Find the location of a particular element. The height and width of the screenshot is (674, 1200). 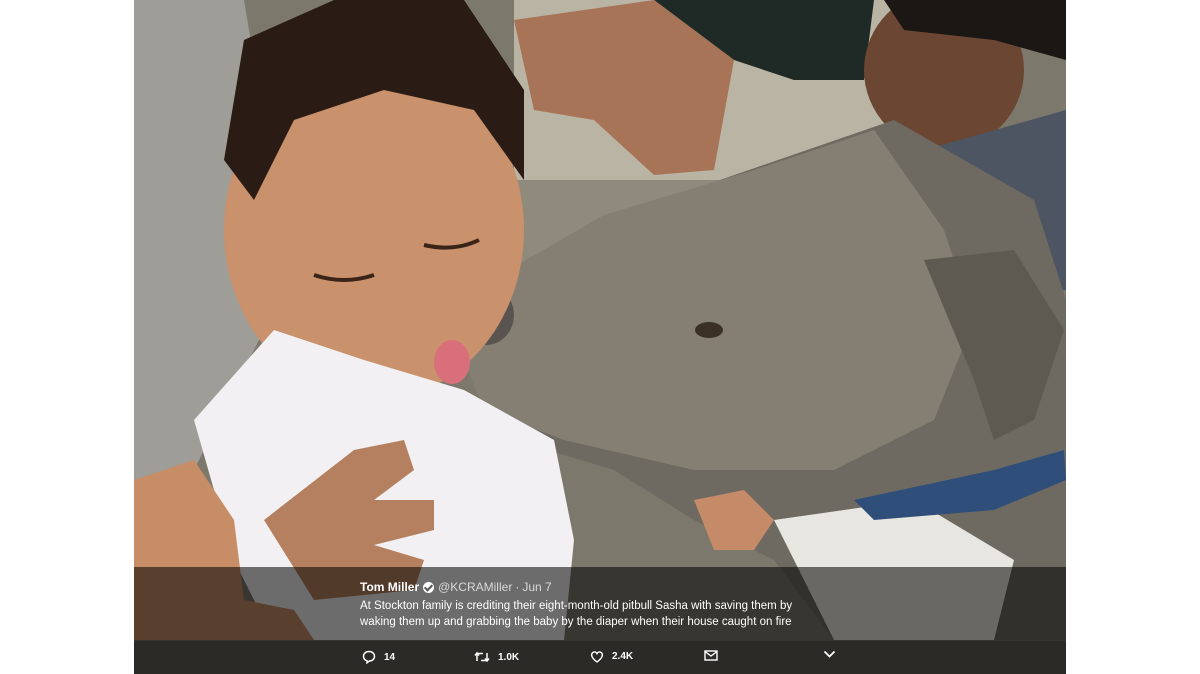

more-options-button is located at coordinates (829, 654).